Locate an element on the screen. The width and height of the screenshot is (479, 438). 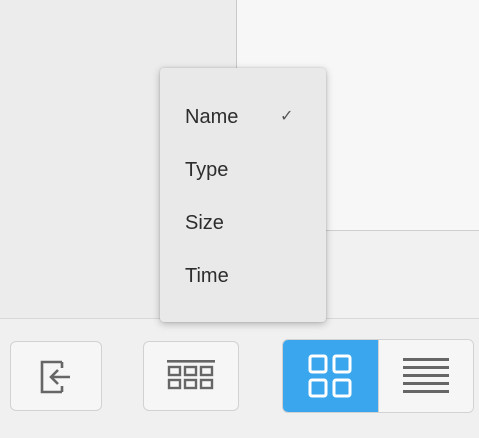
grid-view-button is located at coordinates (330, 376).